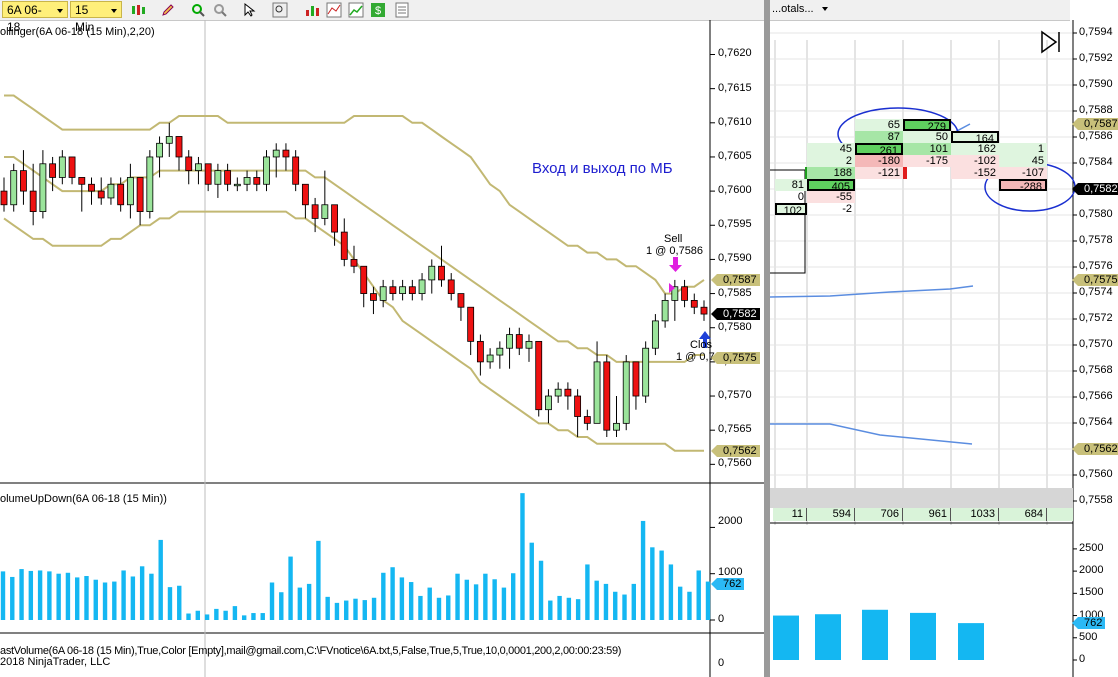 The image size is (1118, 677). What do you see at coordinates (1096, 136) in the screenshot?
I see `ladder-axis-label: 0,7586` at bounding box center [1096, 136].